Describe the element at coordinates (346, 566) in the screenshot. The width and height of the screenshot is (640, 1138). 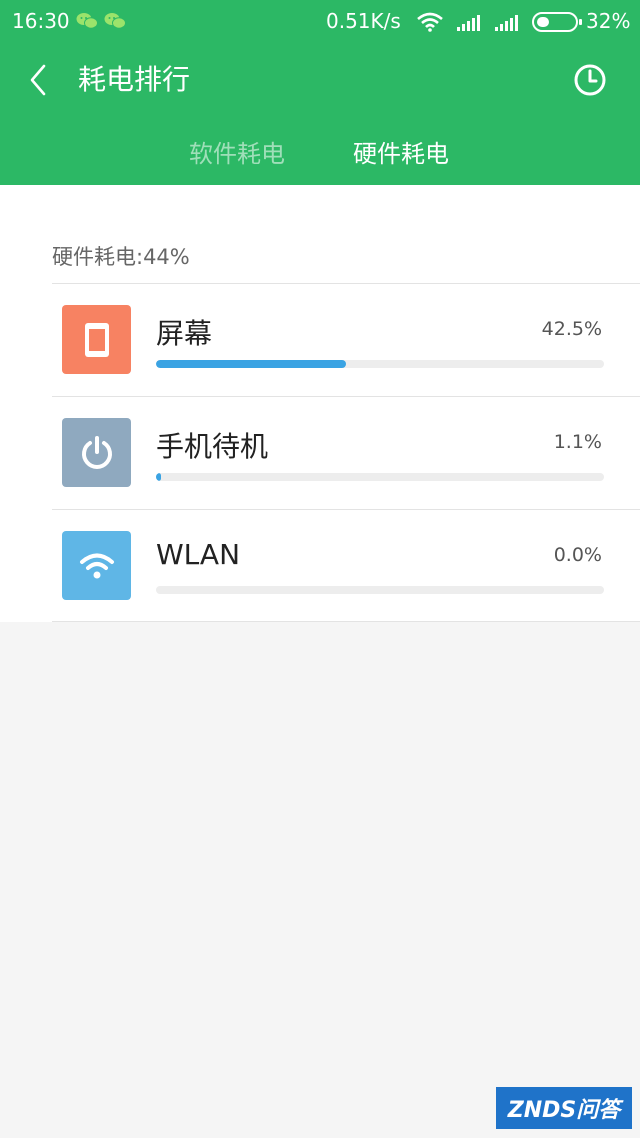
I see `list-item-wlan: WLAN 0.0%` at that location.